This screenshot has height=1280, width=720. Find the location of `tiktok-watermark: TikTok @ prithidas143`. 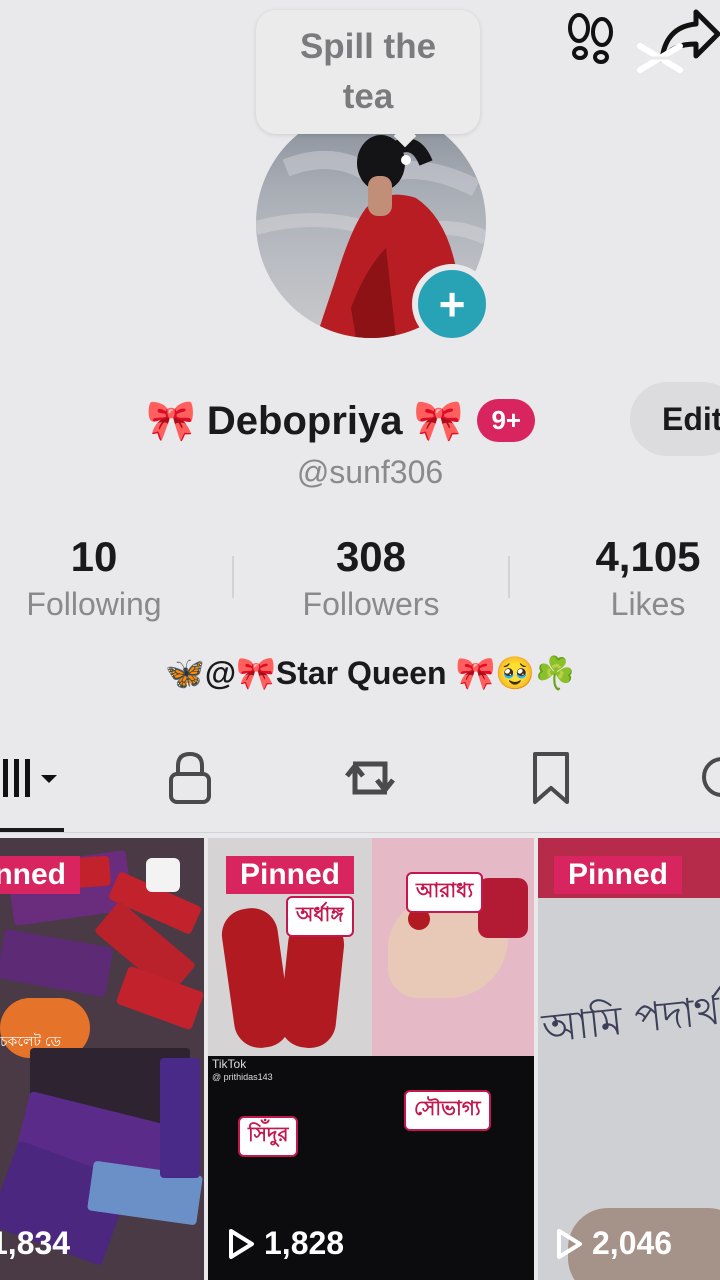

tiktok-watermark: TikTok @ prithidas143 is located at coordinates (242, 1071).